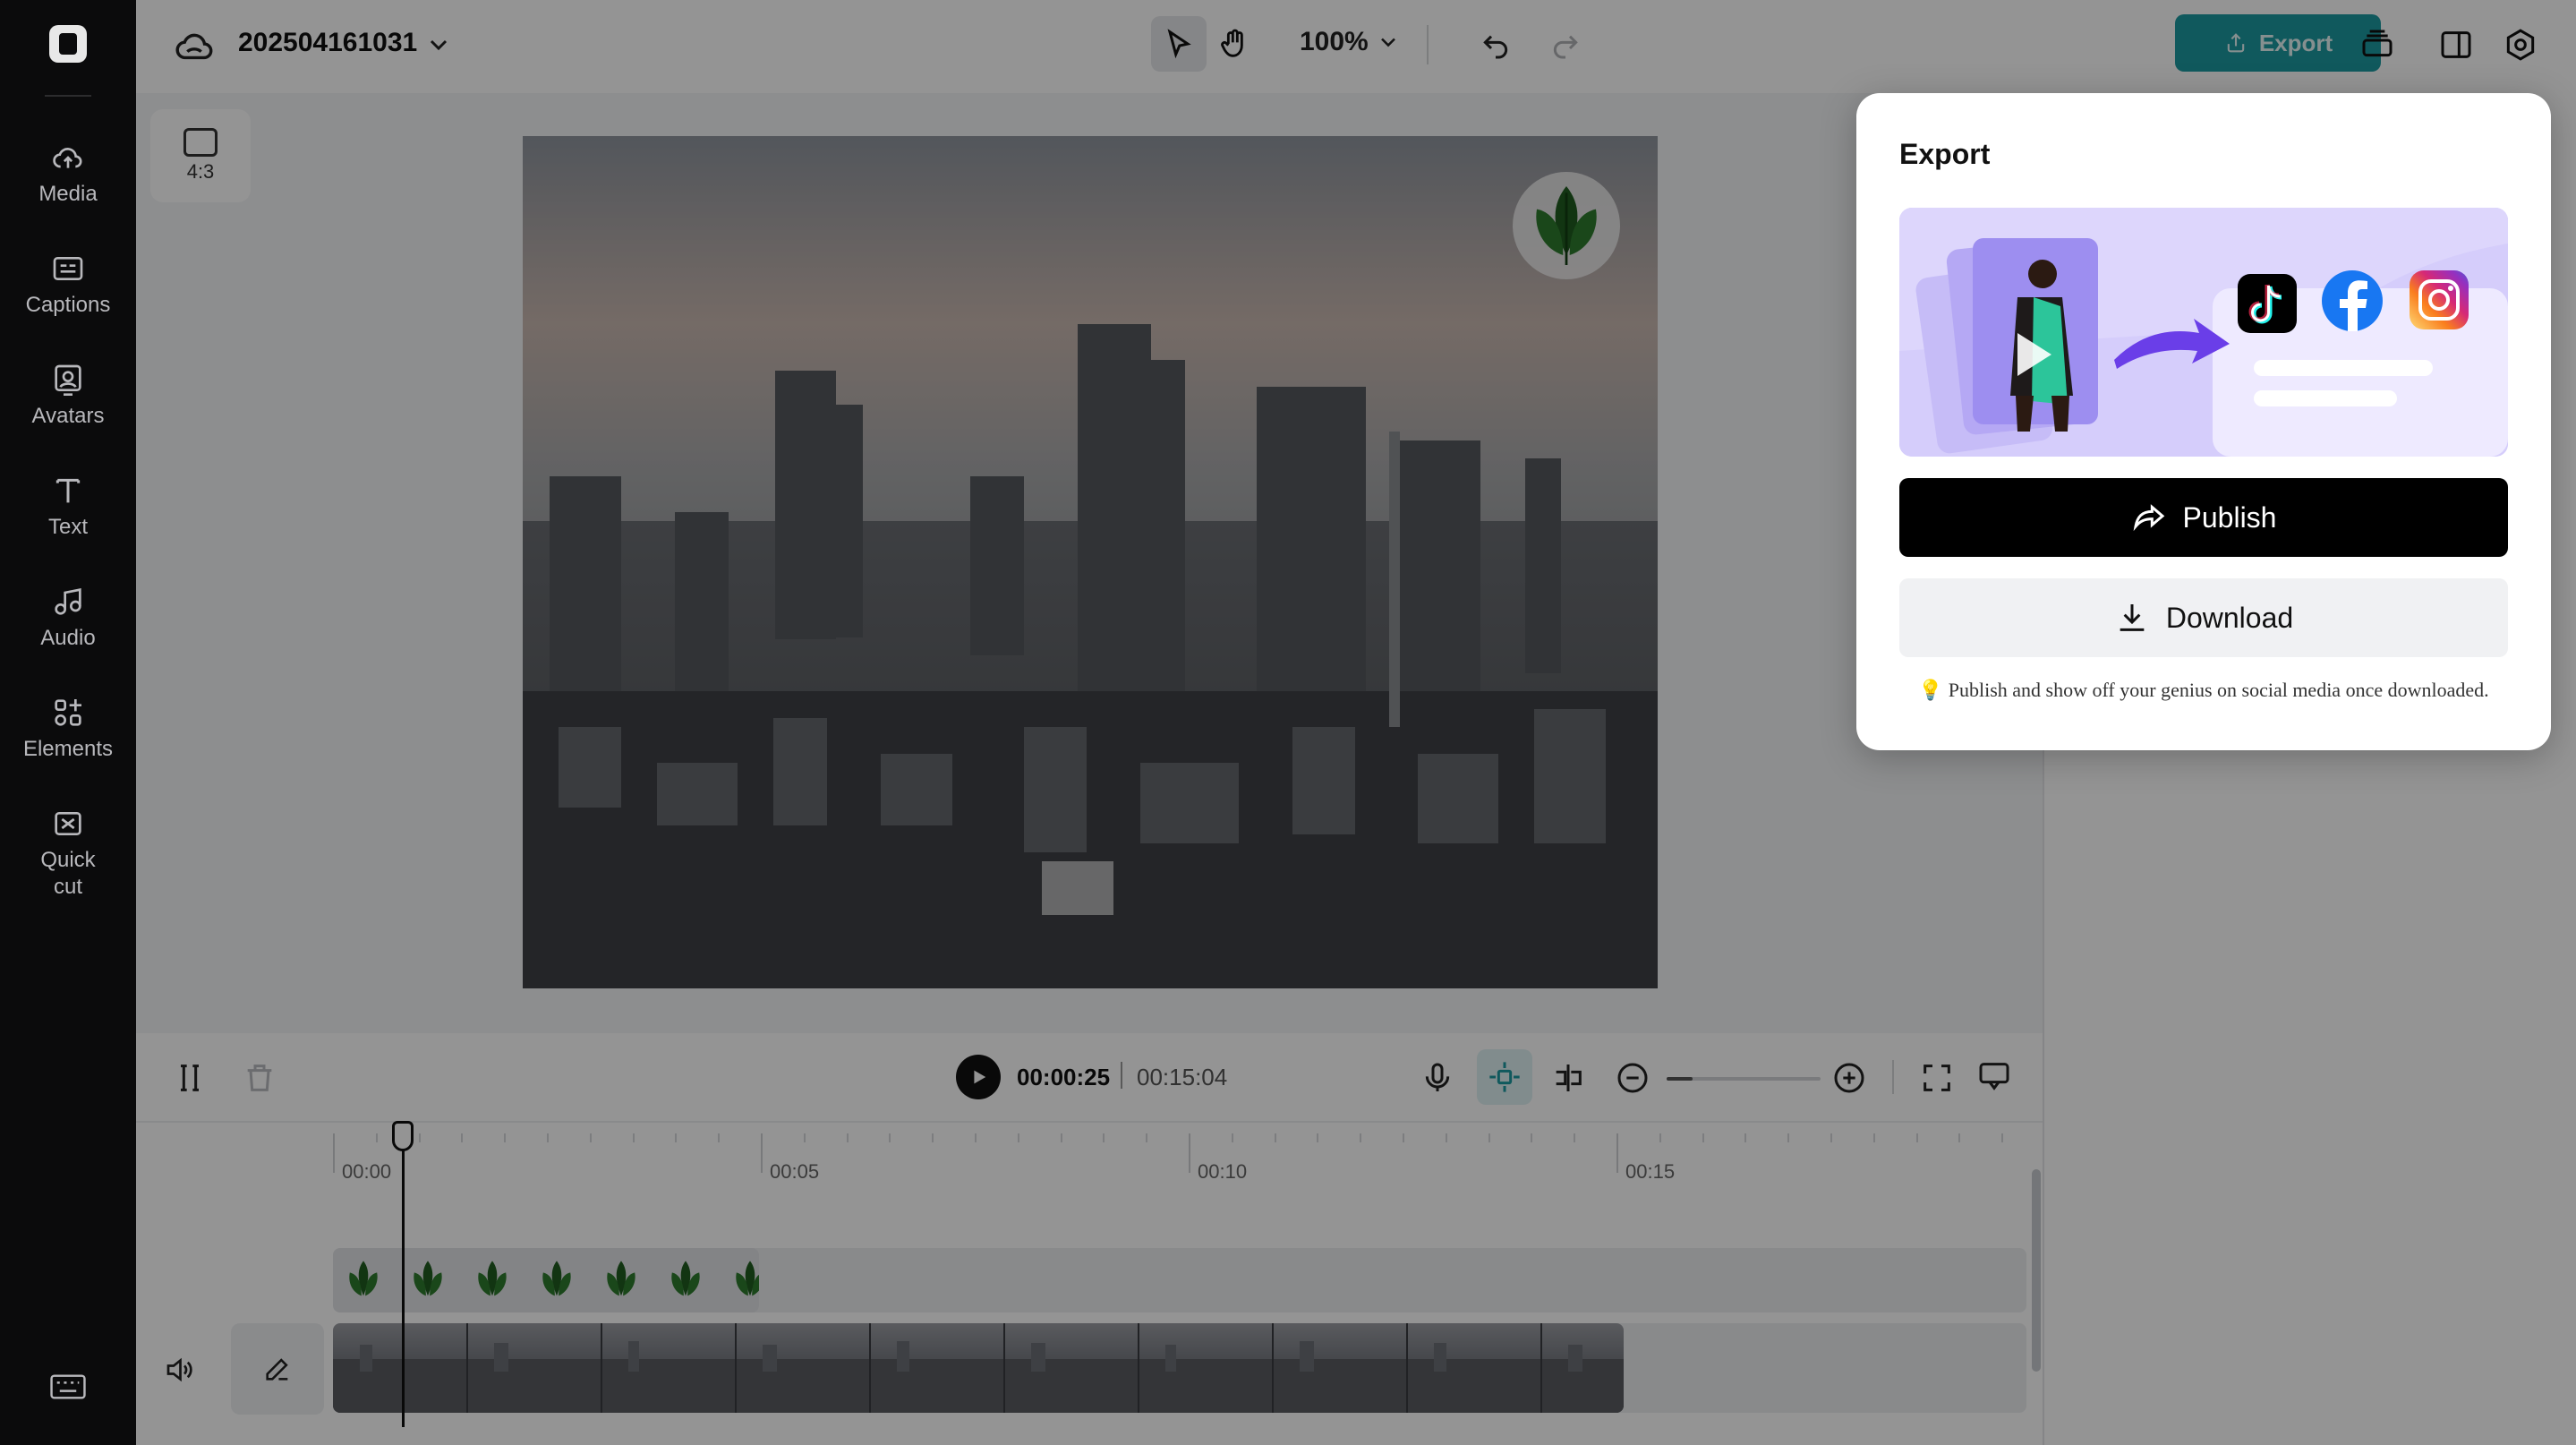 The image size is (2576, 1445). What do you see at coordinates (67, 158) in the screenshot?
I see `cloud-upload-icon` at bounding box center [67, 158].